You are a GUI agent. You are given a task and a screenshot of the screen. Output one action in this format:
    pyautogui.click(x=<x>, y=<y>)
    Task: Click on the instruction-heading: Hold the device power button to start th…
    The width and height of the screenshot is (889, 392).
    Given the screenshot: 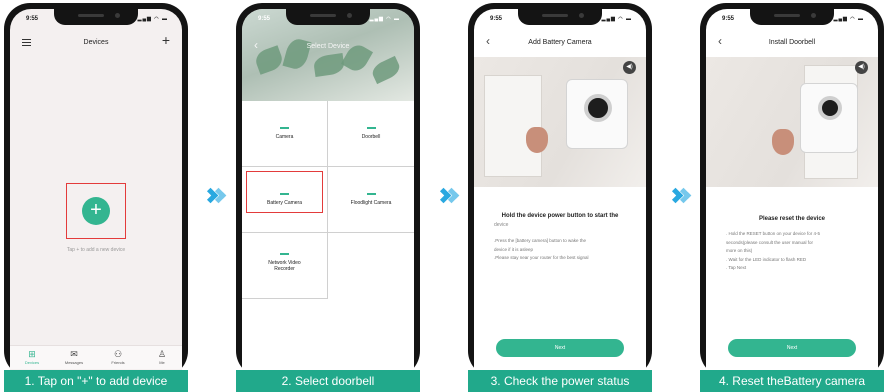 What is the action you would take?
    pyautogui.click(x=560, y=216)
    